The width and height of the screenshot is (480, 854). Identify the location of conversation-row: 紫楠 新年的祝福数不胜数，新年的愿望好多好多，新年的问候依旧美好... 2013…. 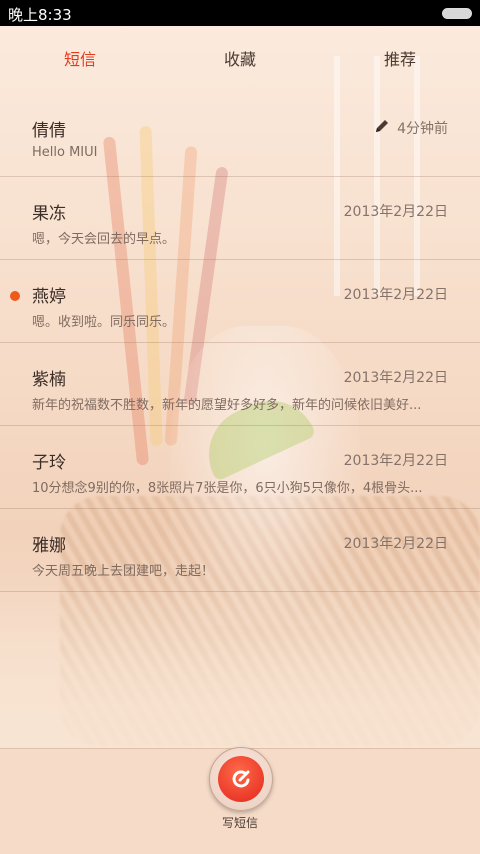
(240, 384).